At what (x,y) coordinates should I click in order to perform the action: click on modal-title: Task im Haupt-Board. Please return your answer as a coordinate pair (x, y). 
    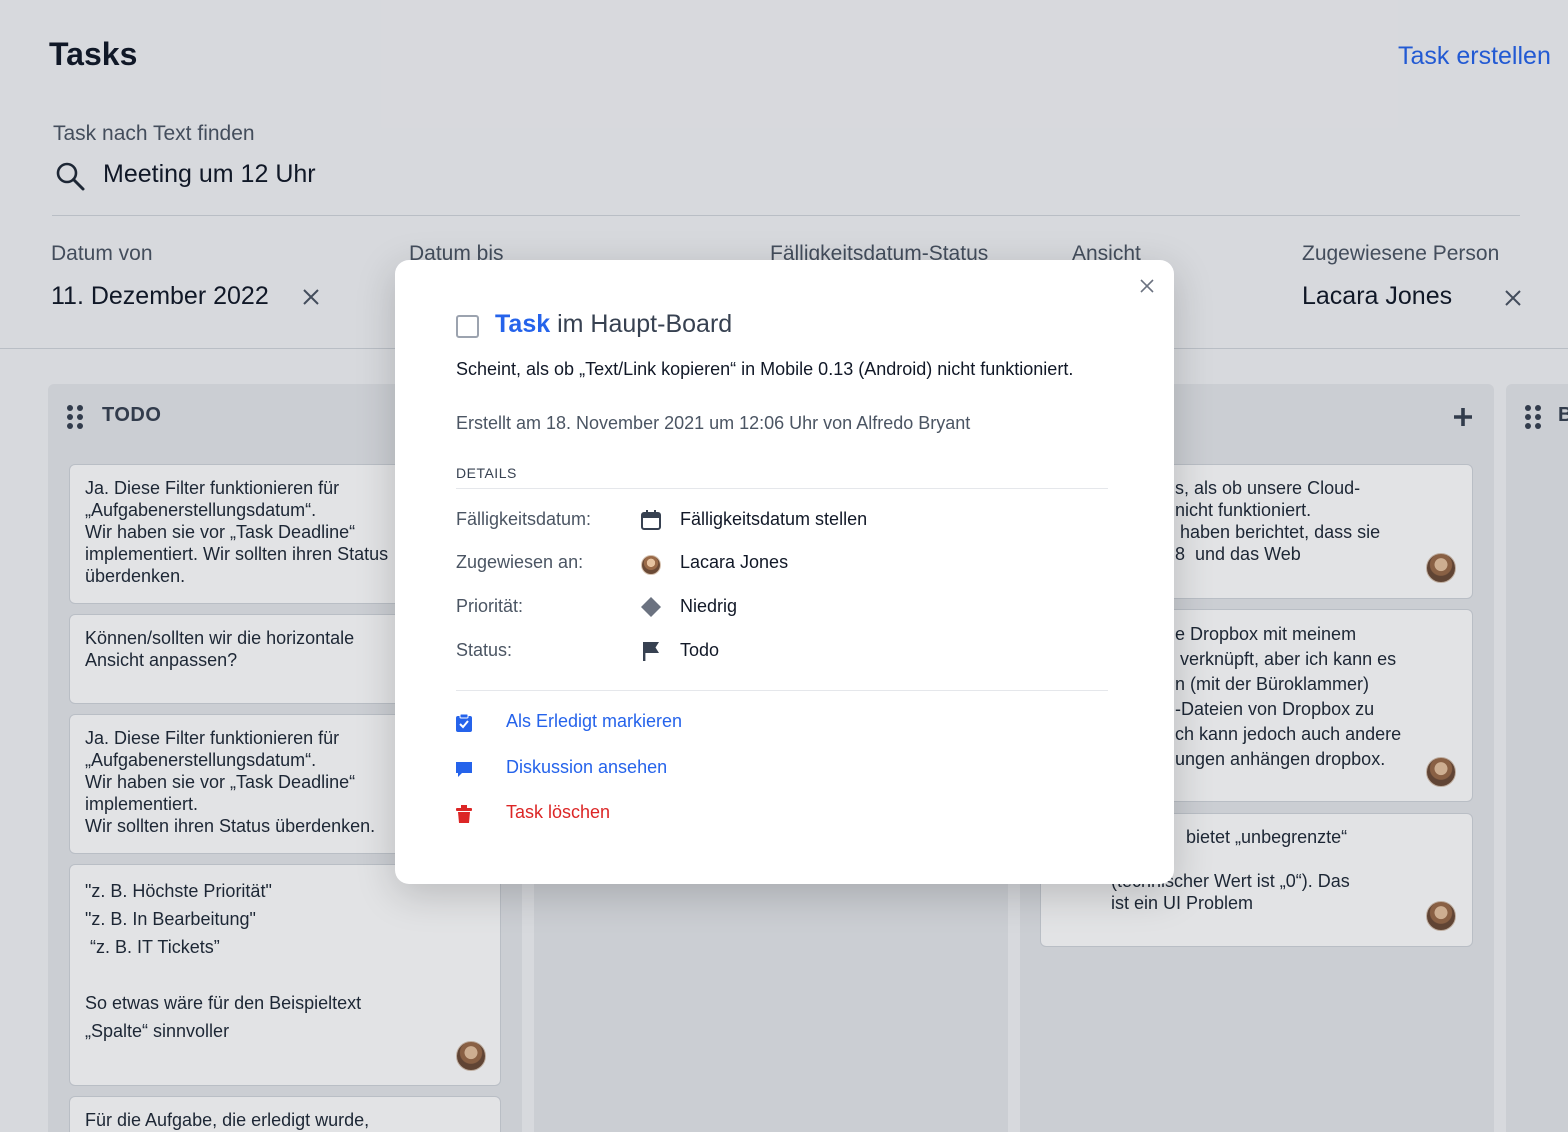
    Looking at the image, I should click on (613, 324).